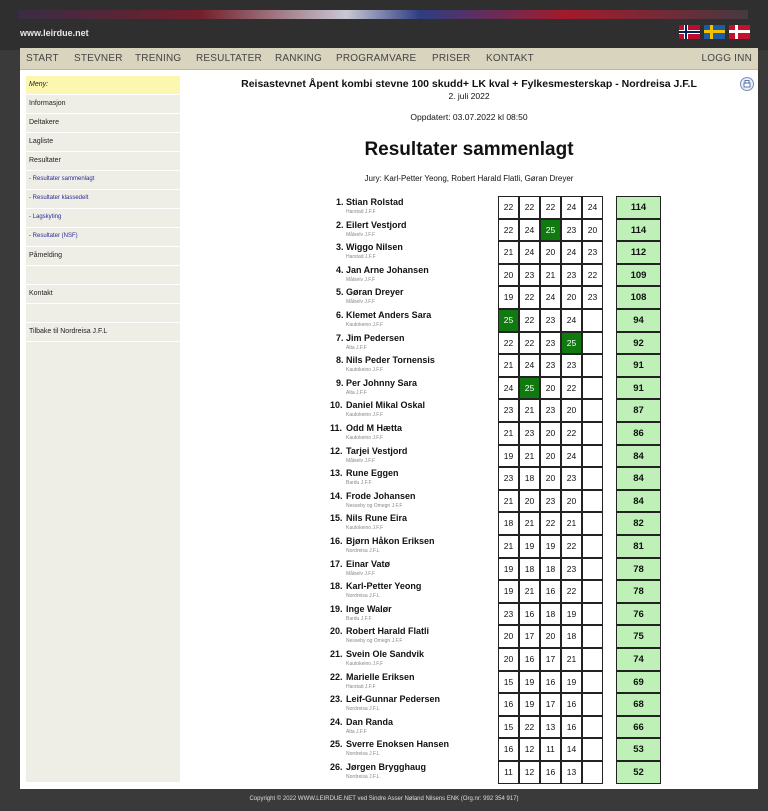 The height and width of the screenshot is (811, 768). I want to click on updated-timestamp: Oppdatert: 03.07.2022 kl 08:50, so click(469, 117).